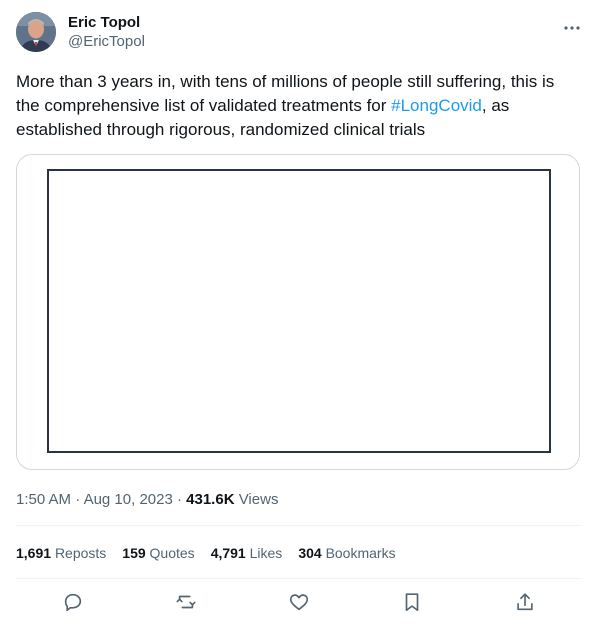  I want to click on quotes-count: 159, so click(134, 553).